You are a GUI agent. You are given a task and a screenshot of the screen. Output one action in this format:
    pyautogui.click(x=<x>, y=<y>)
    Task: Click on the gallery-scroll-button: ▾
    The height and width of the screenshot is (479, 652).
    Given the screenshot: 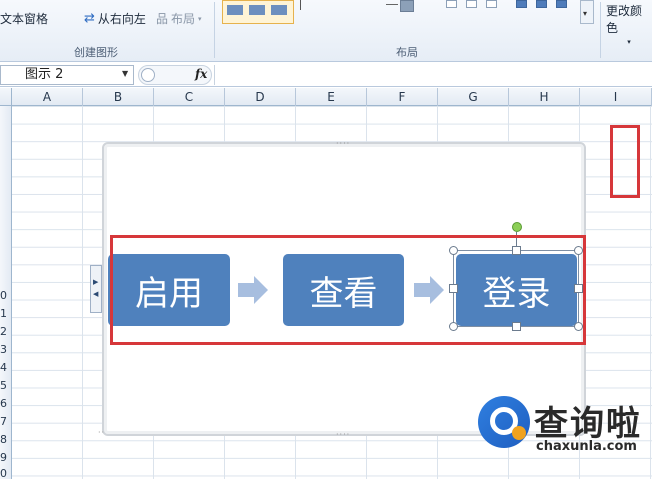 What is the action you would take?
    pyautogui.click(x=587, y=12)
    